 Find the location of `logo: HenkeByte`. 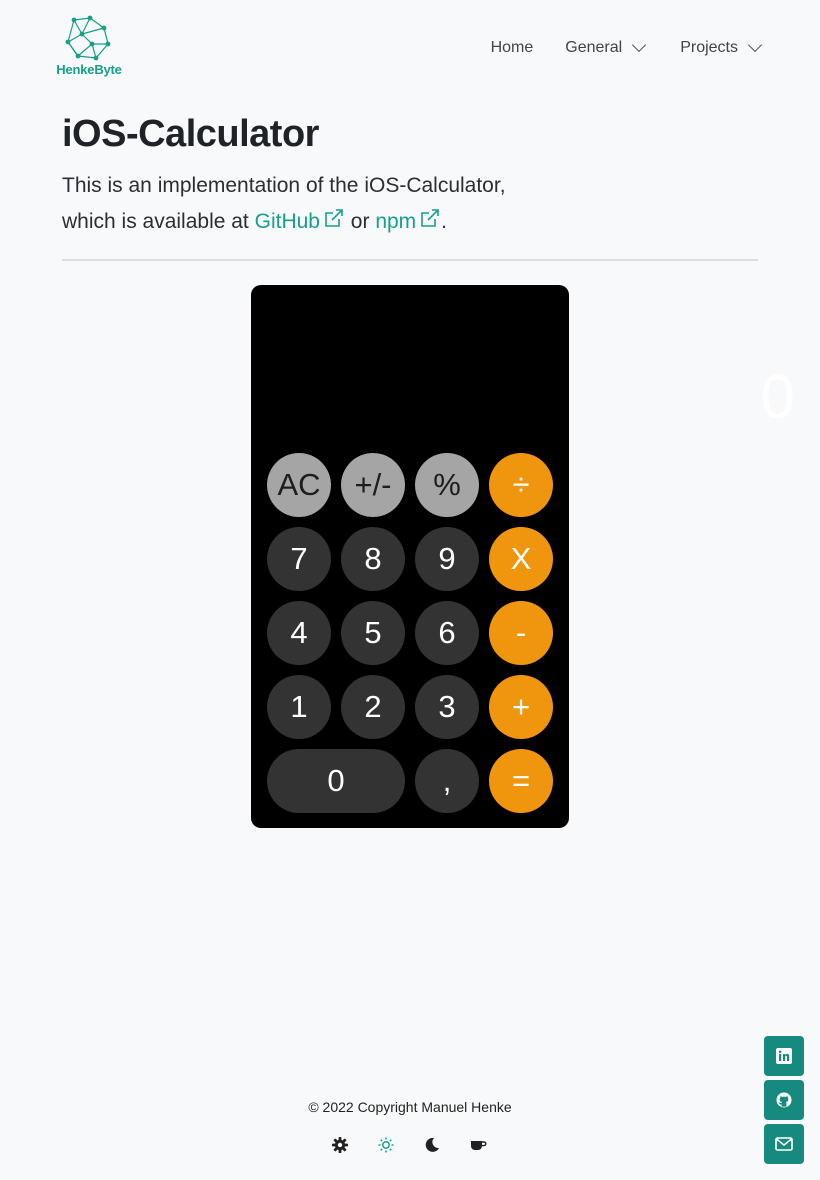

logo: HenkeByte is located at coordinates (89, 47).